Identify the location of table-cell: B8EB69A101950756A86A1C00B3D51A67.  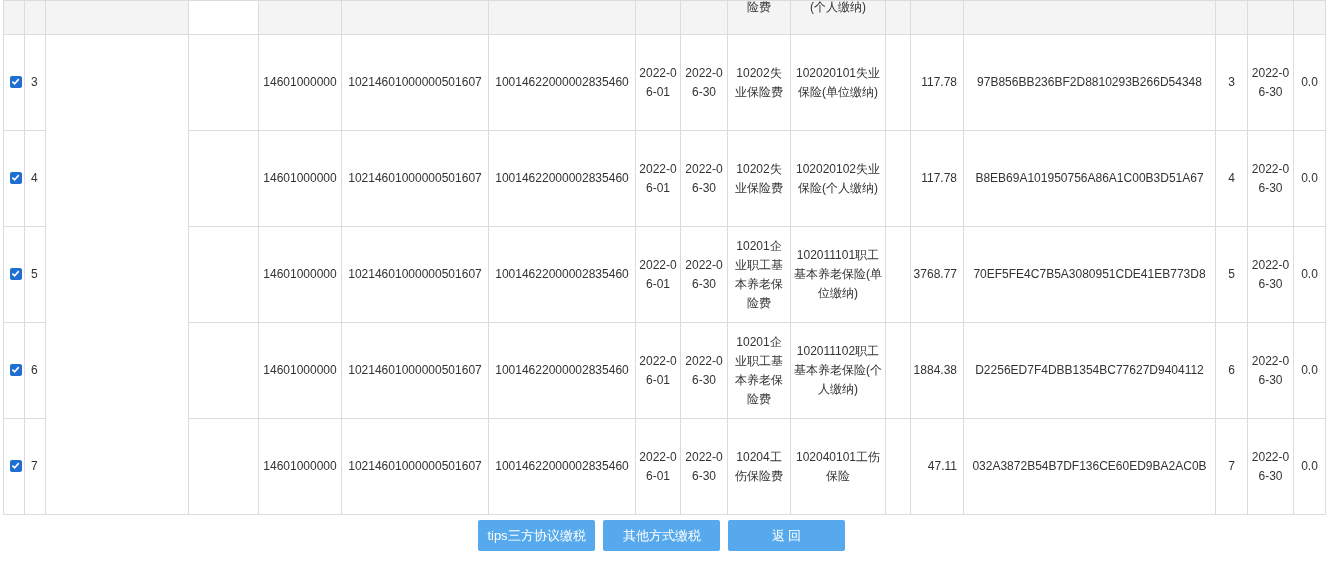
(1089, 178).